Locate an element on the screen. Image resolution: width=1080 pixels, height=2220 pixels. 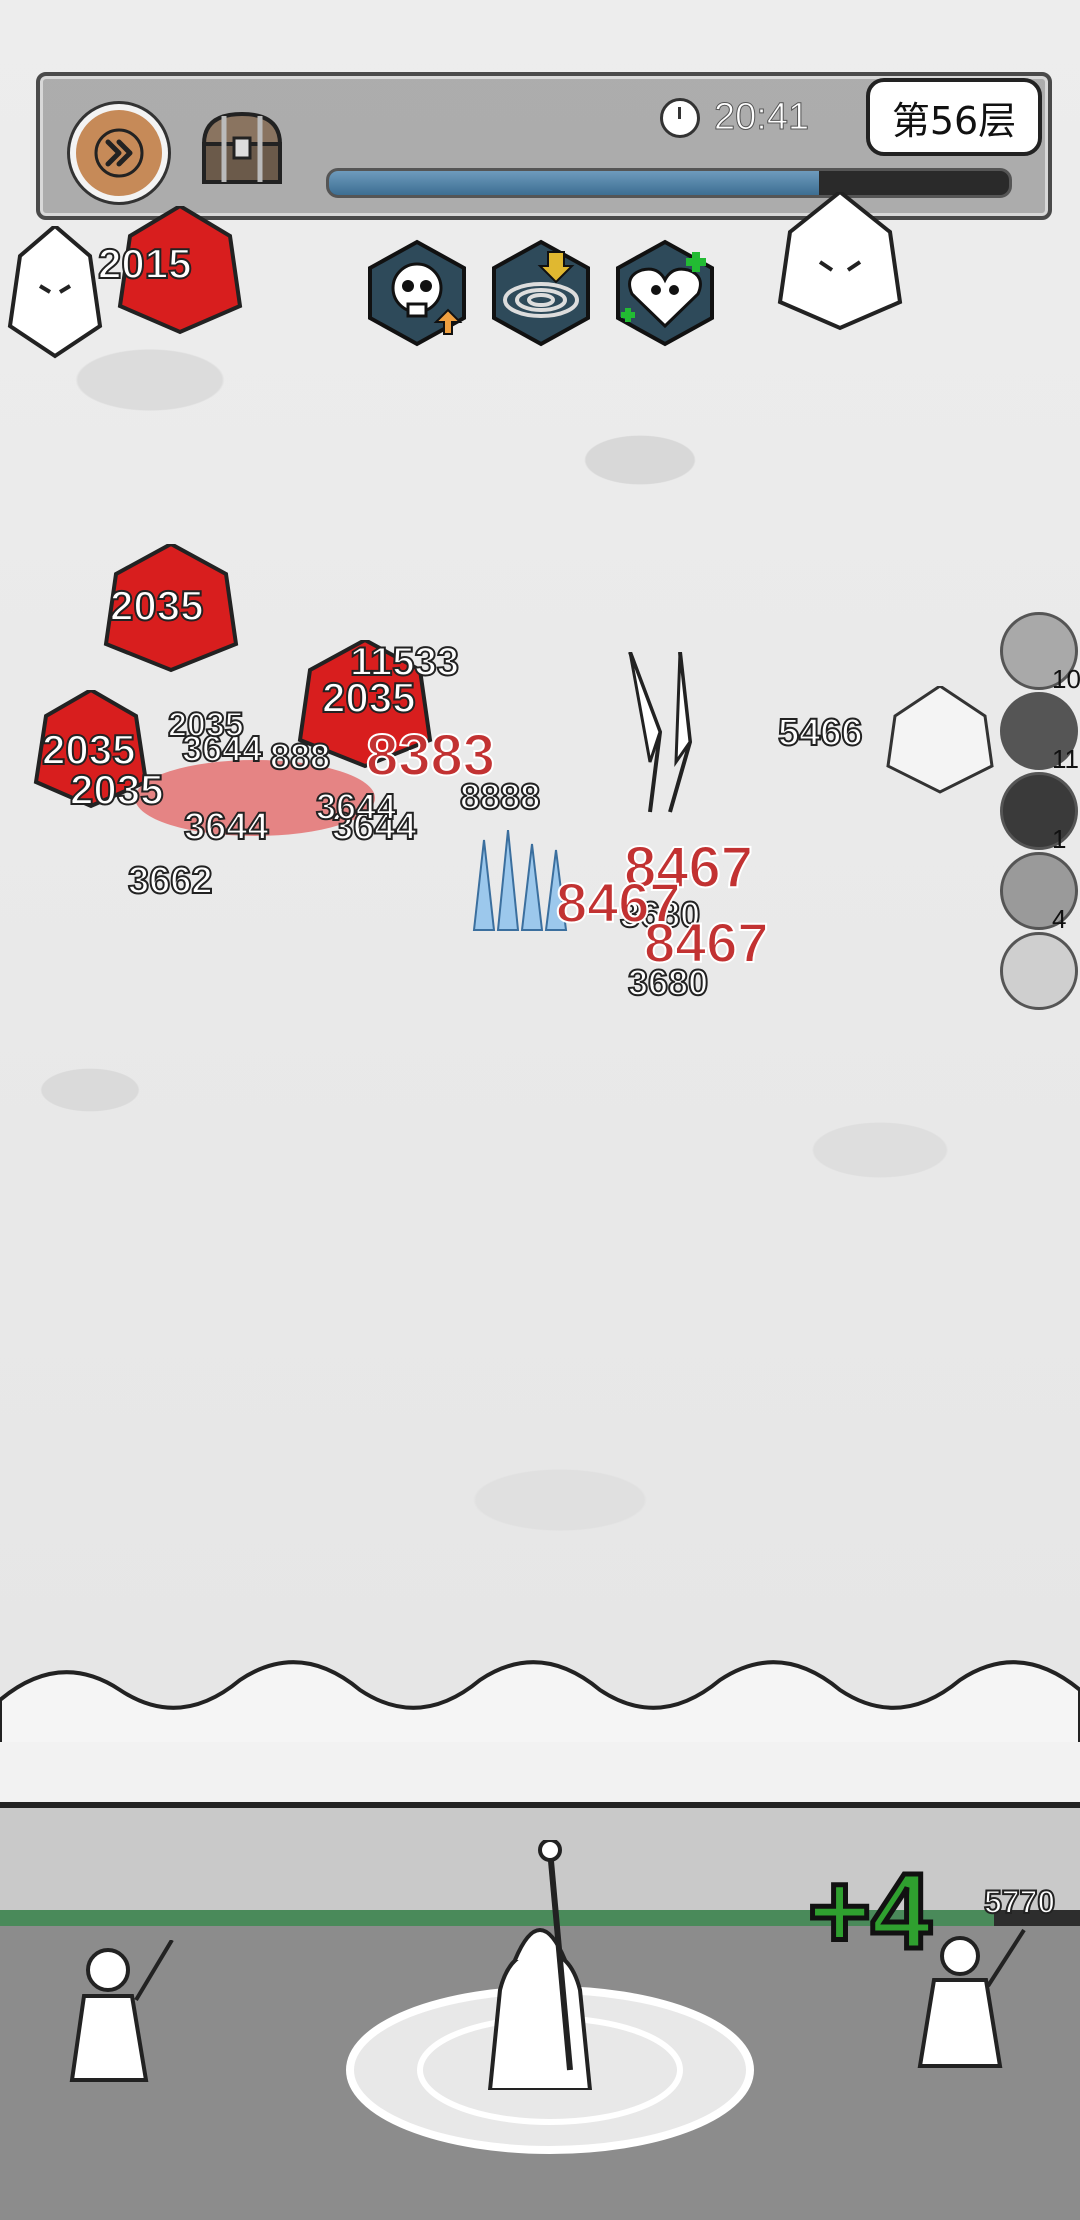
skull-up-buff-icon is located at coordinates (417, 293).